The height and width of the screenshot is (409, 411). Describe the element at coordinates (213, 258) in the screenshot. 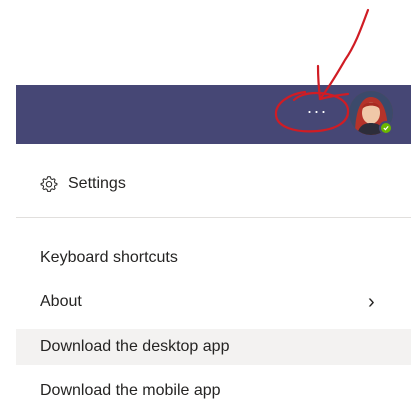

I see `menu-item-keyboard-shortcuts: Keyboard shortcuts` at that location.